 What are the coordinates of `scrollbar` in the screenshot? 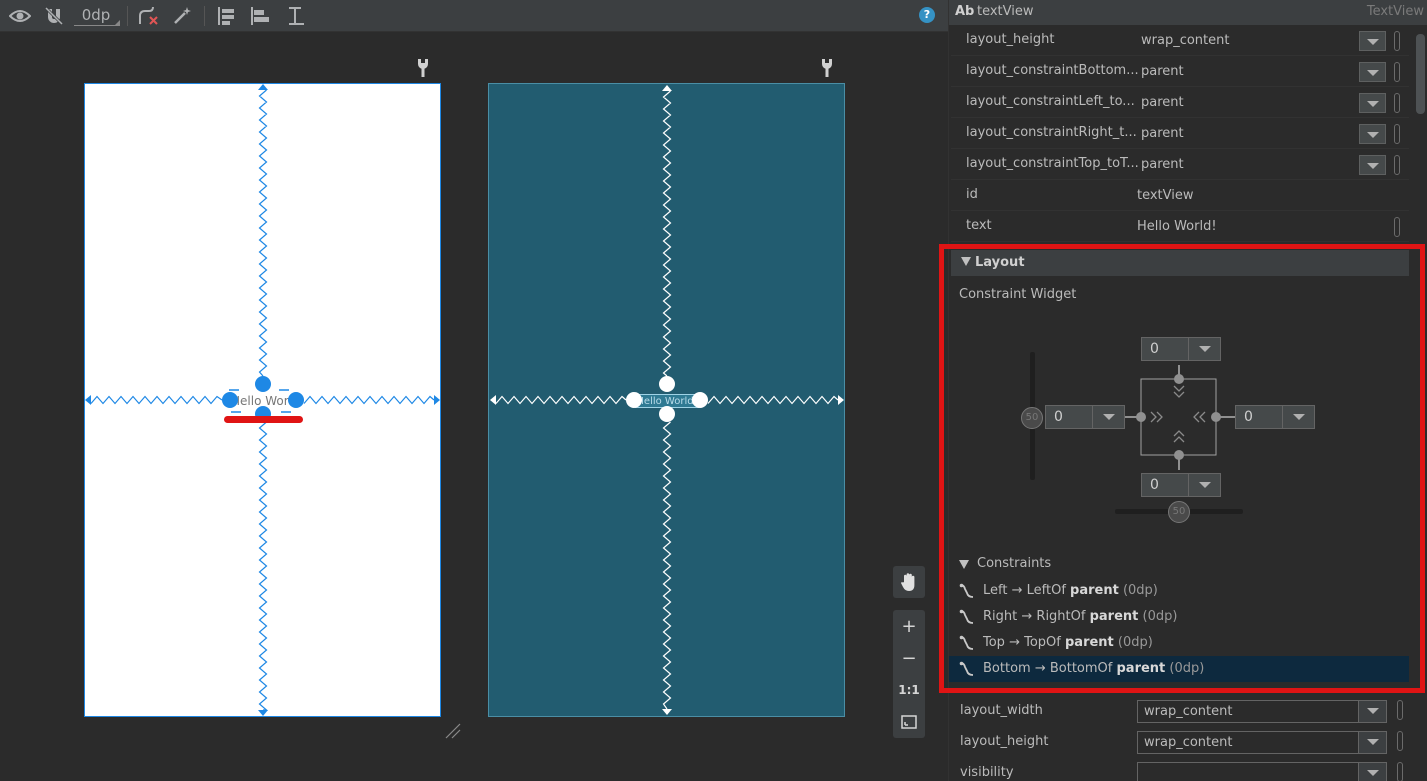 It's located at (1420, 74).